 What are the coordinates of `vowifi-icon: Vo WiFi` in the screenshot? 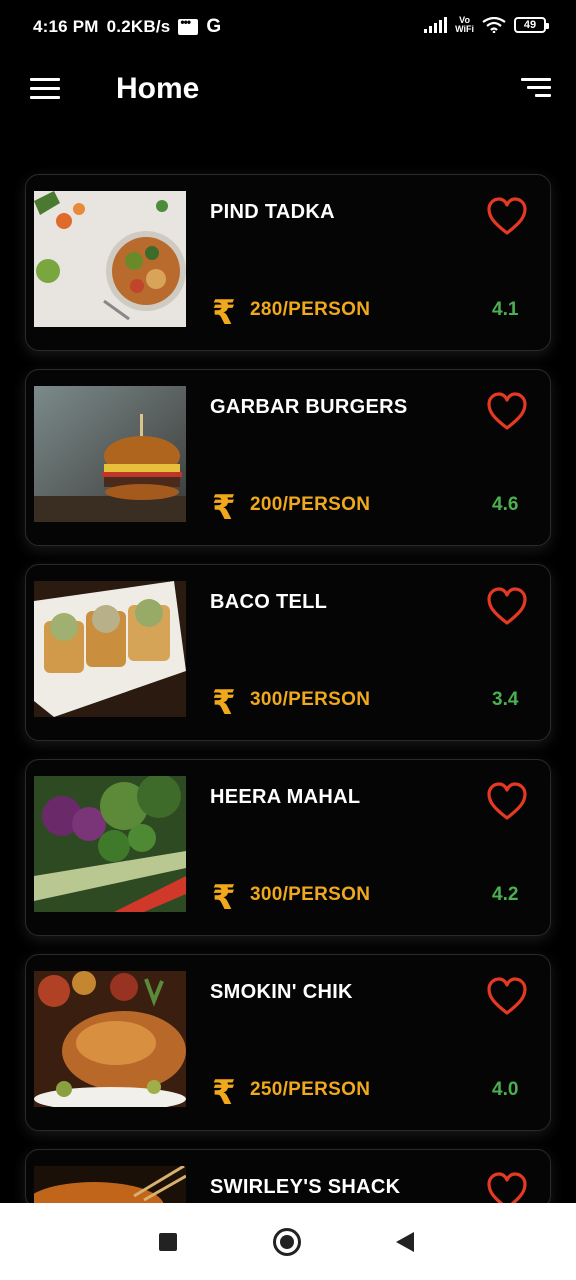 It's located at (464, 24).